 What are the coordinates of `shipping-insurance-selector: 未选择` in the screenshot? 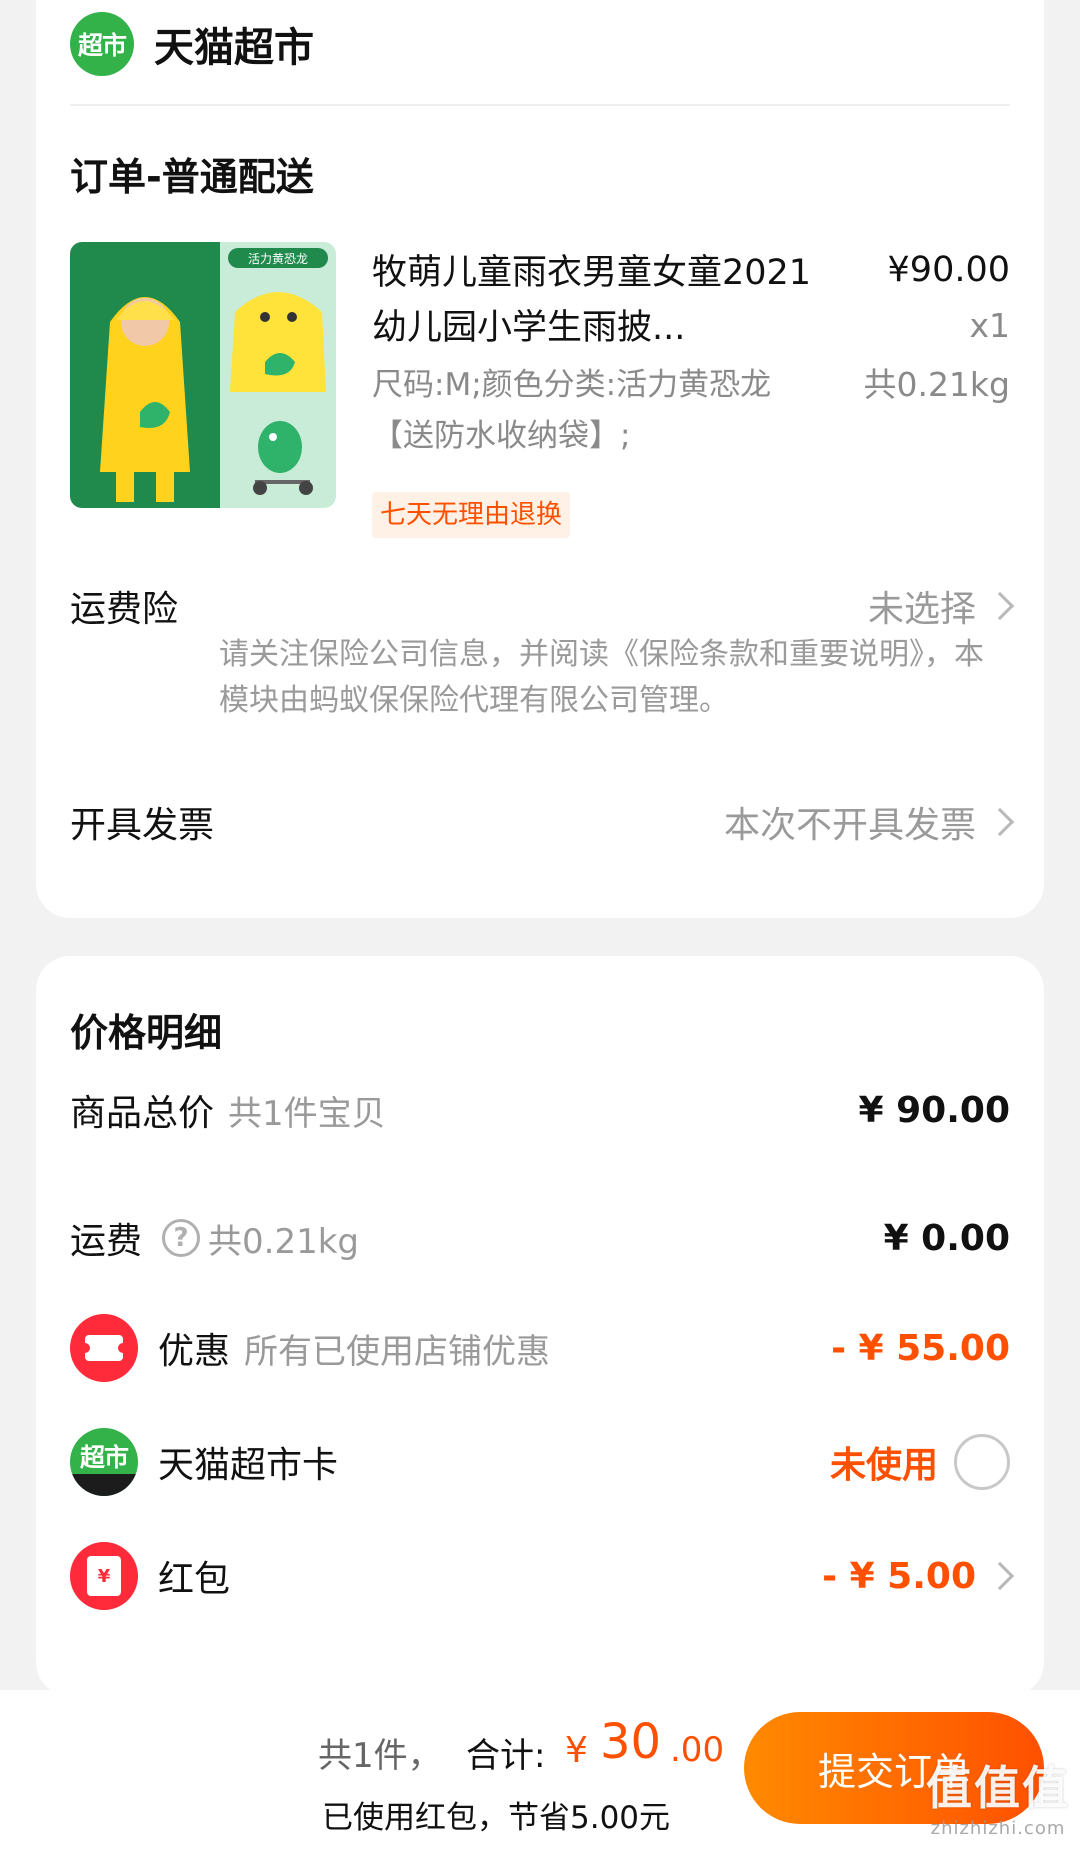 It's located at (941, 606).